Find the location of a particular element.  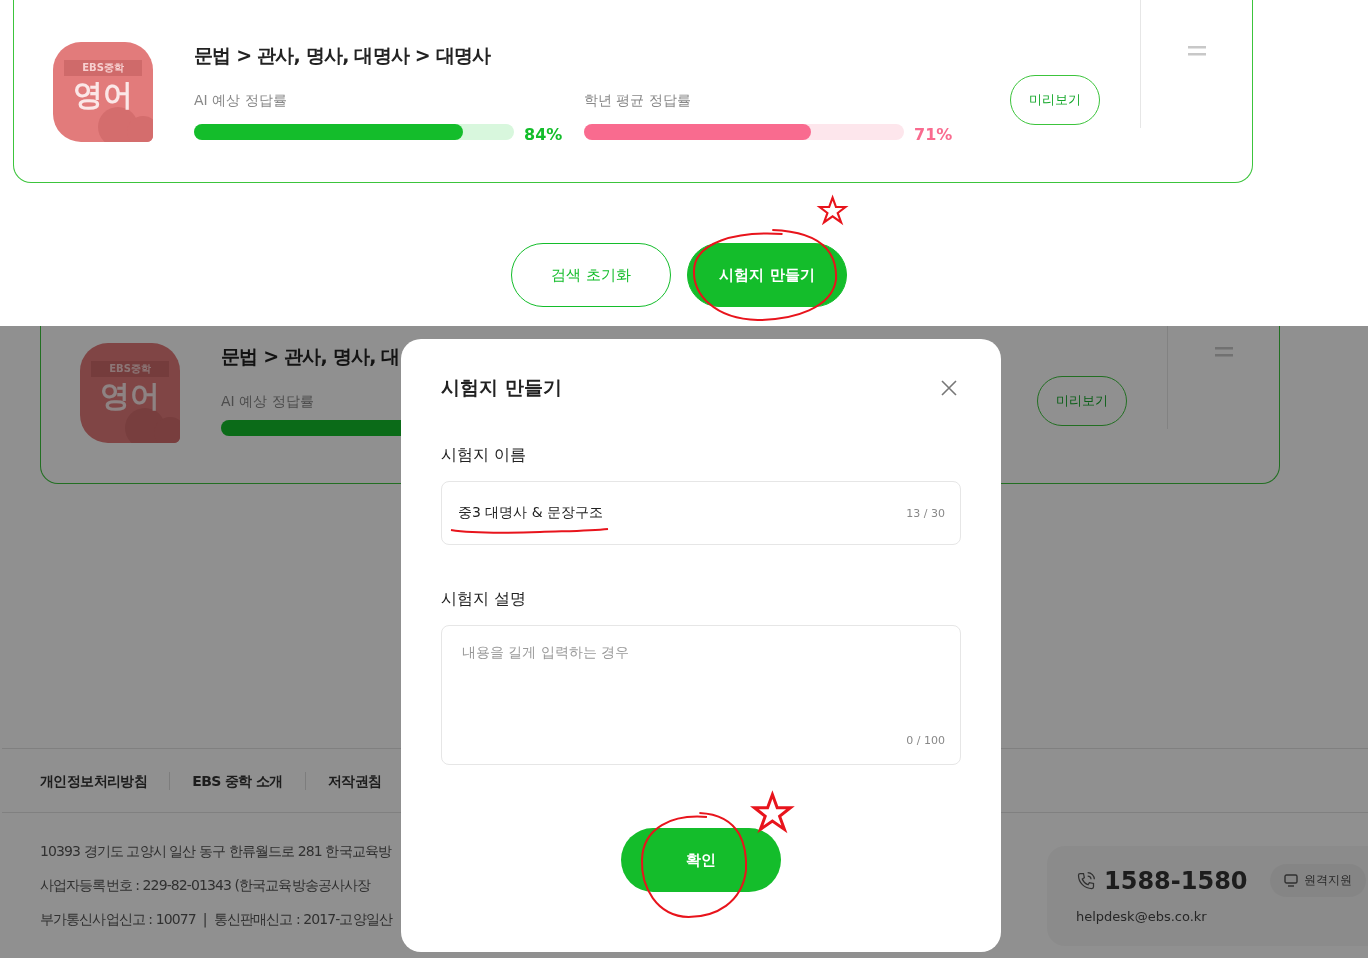

character-counter: 13 / 30 is located at coordinates (925, 513).